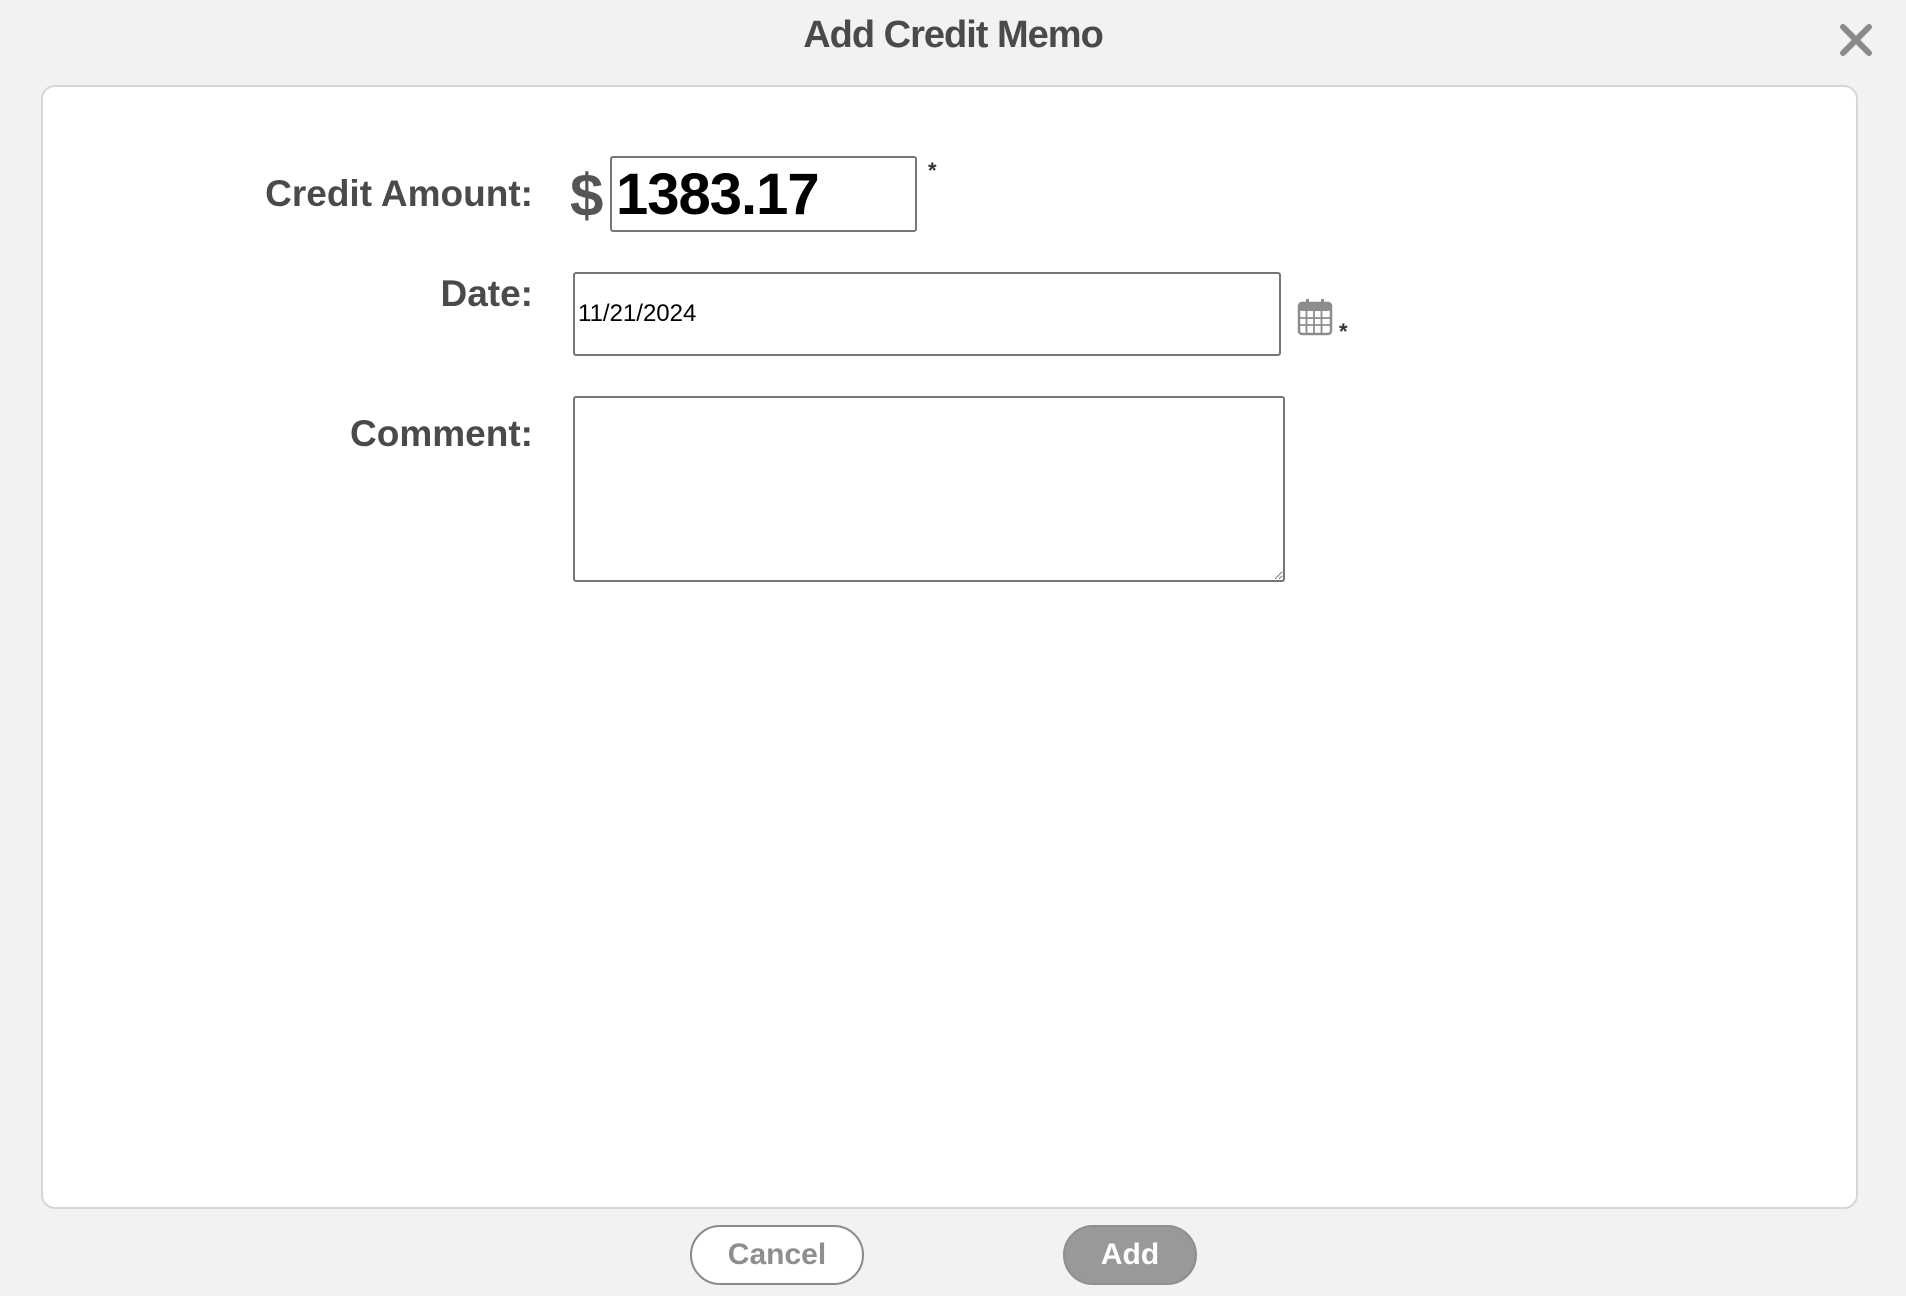 This screenshot has height=1296, width=1906. Describe the element at coordinates (441, 433) in the screenshot. I see `comment-label: Comment:` at that location.